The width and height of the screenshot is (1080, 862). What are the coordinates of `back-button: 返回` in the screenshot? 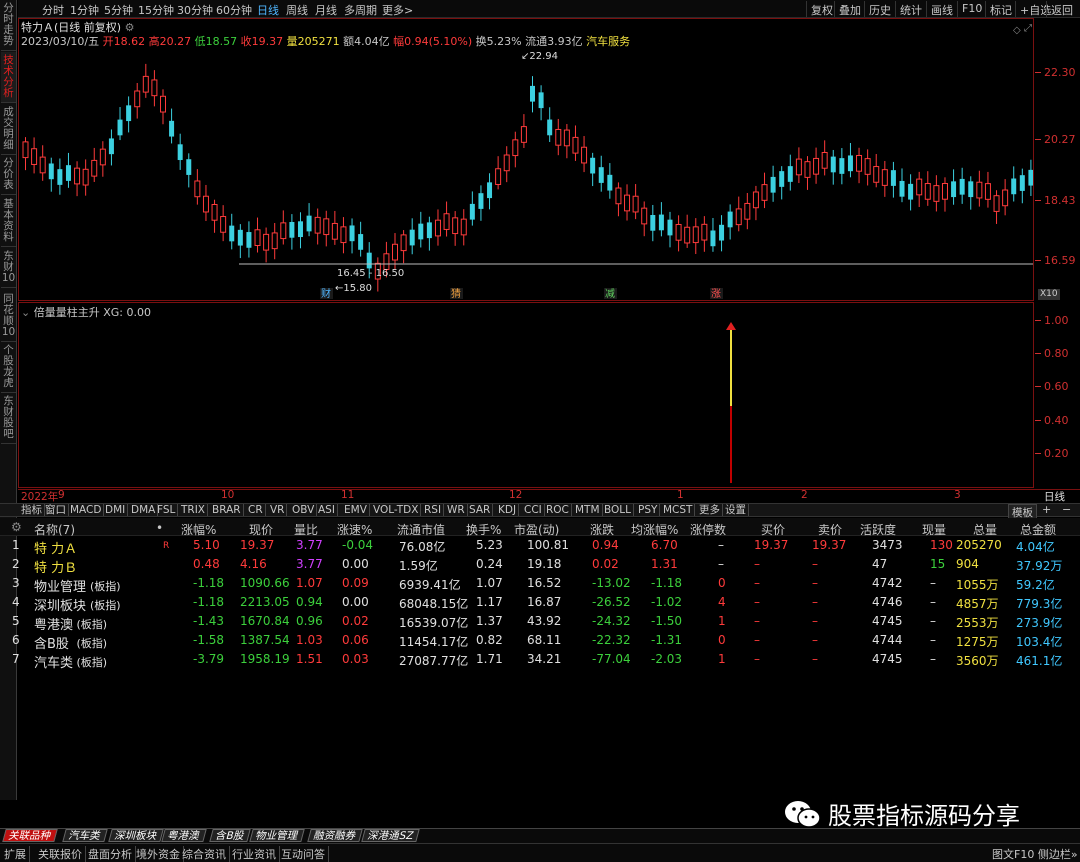 It's located at (1061, 9).